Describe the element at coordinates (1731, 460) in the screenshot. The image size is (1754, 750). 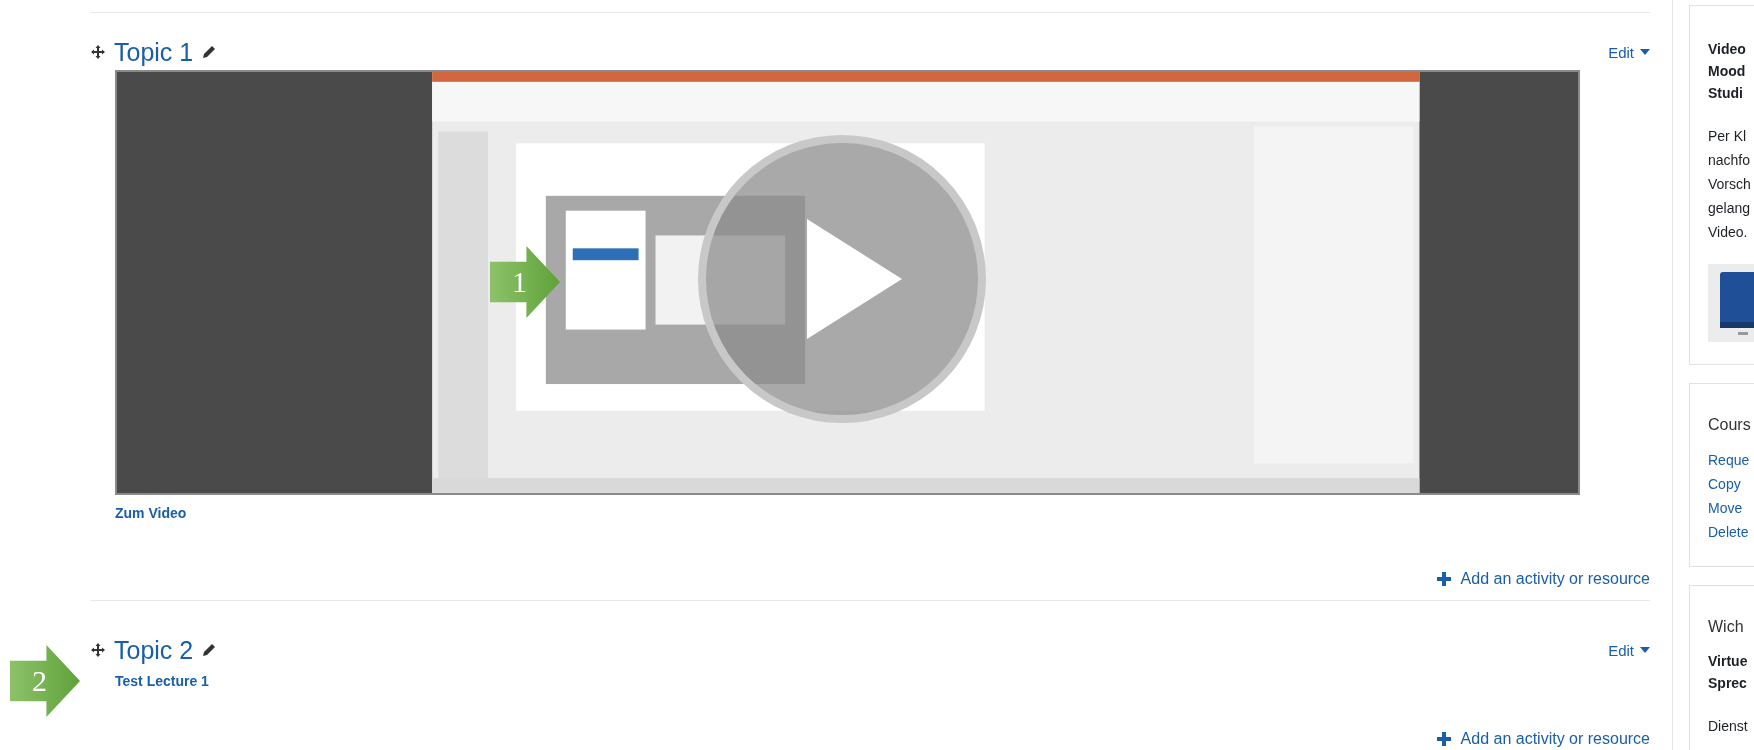
I see `block-link: Reque` at that location.